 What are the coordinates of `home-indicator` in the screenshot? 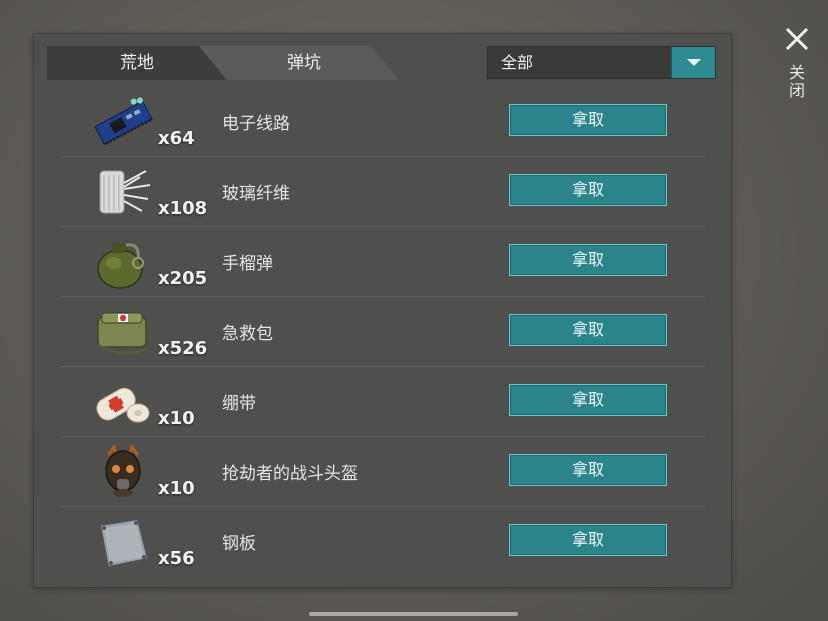 It's located at (413, 614).